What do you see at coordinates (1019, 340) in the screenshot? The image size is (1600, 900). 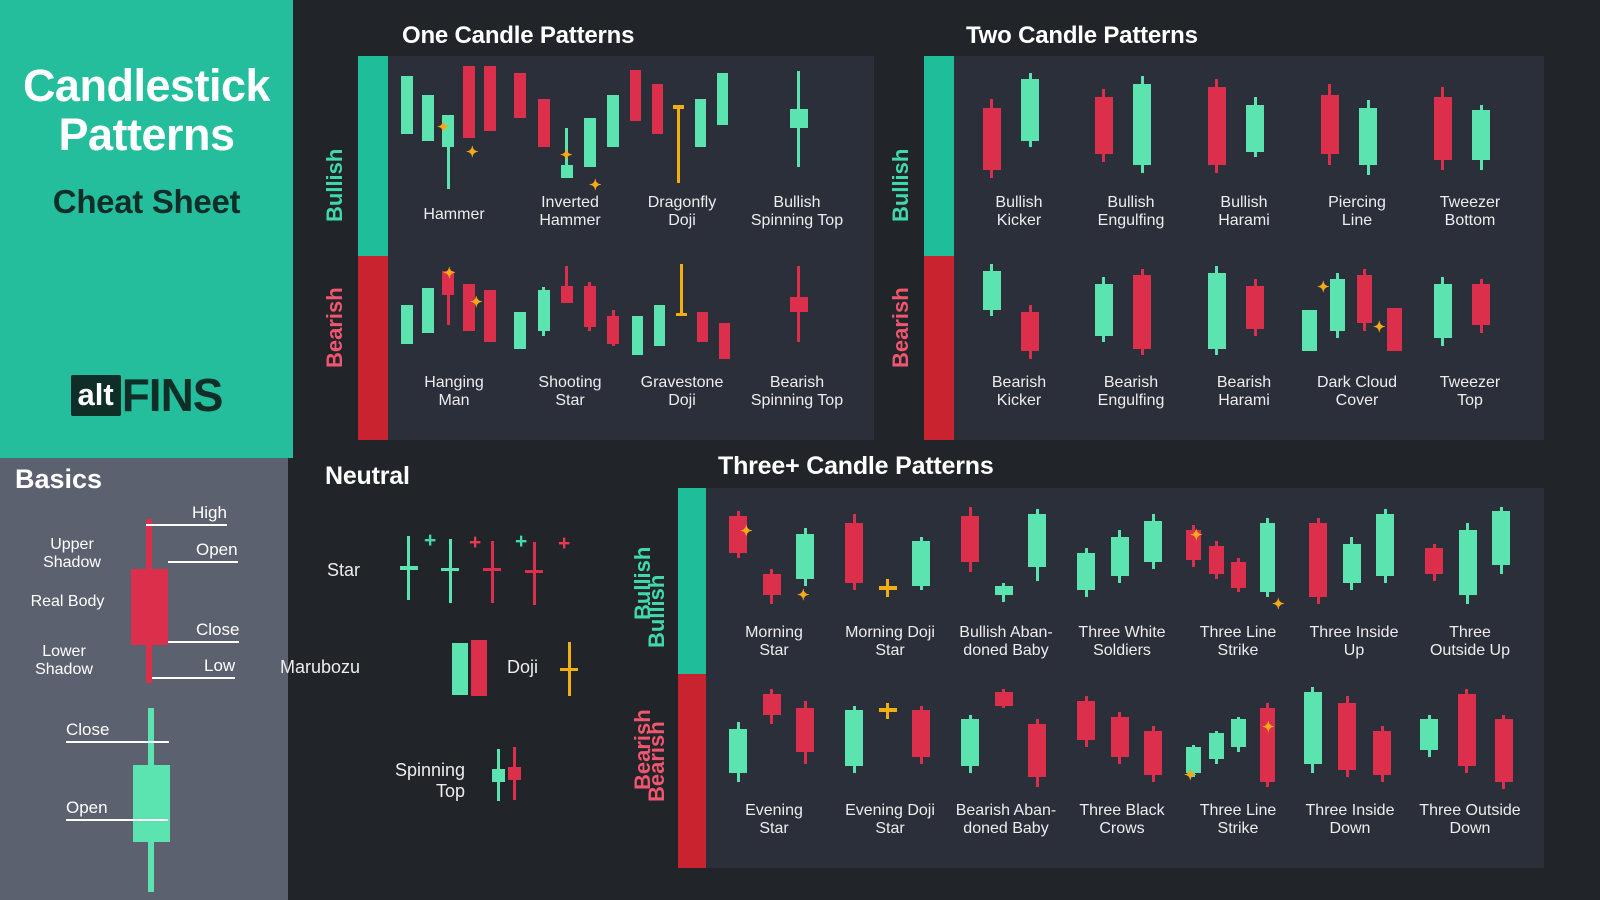 I see `pattern-bearish-kicker: Bearish Kicker` at bounding box center [1019, 340].